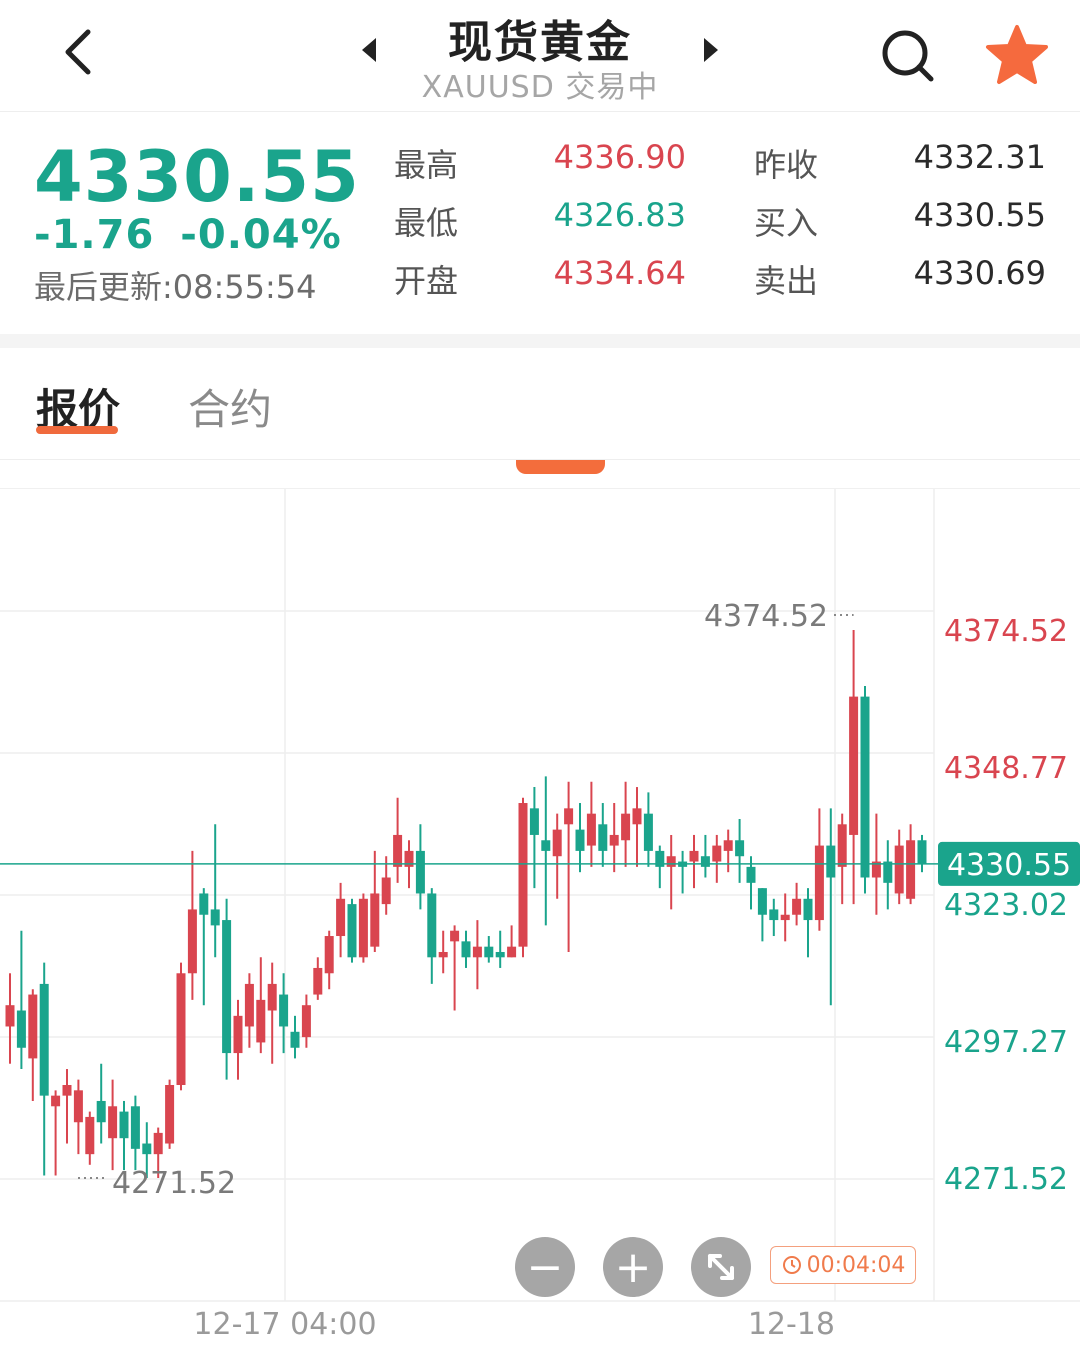 The image size is (1080, 1353). Describe the element at coordinates (77, 430) in the screenshot. I see `active-tab-indicator` at that location.